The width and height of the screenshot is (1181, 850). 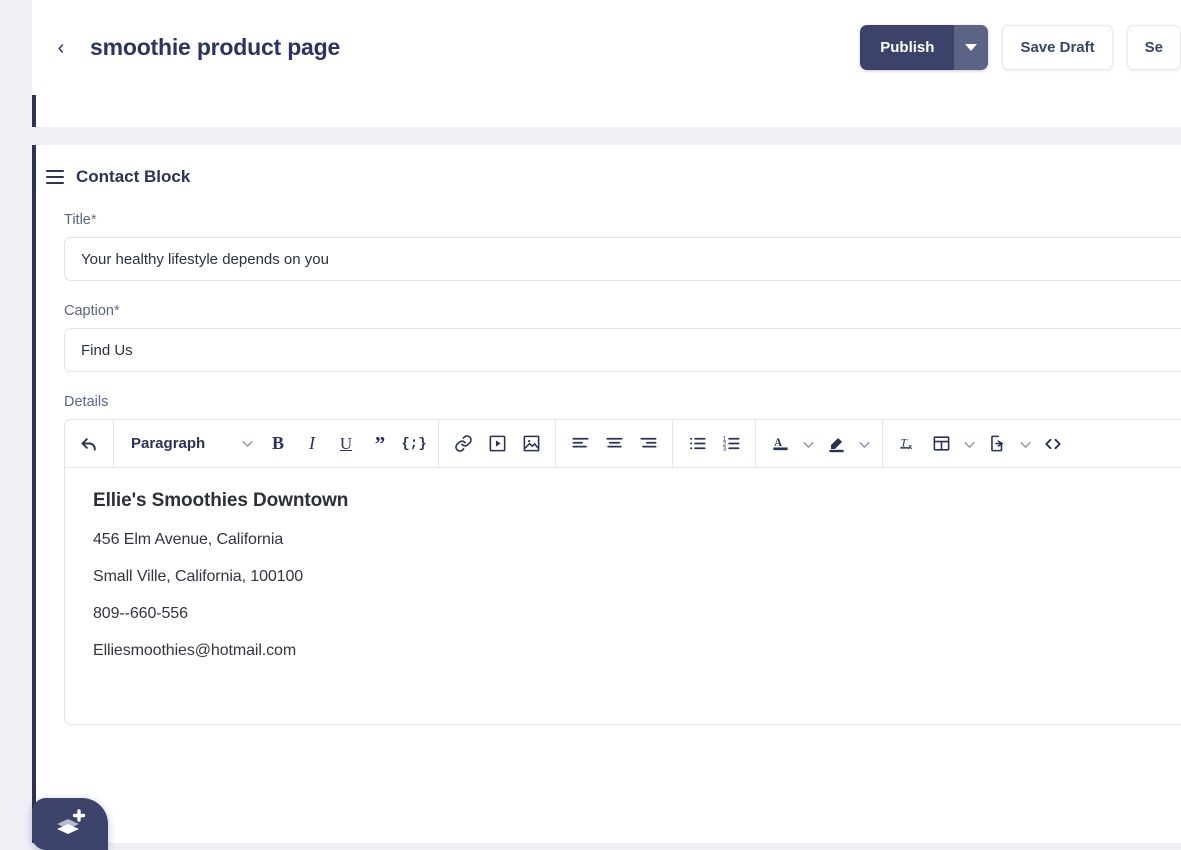 I want to click on caret-down-icon, so click(x=971, y=47).